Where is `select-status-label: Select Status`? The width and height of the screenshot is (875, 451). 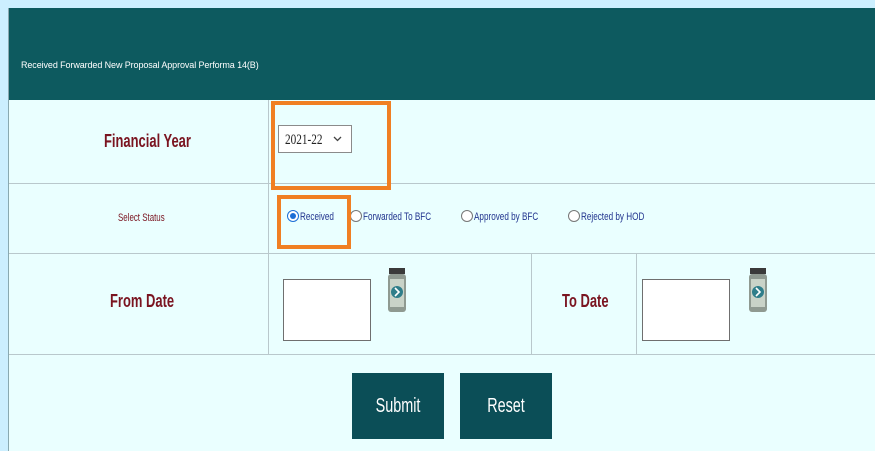
select-status-label: Select Status is located at coordinates (141, 218).